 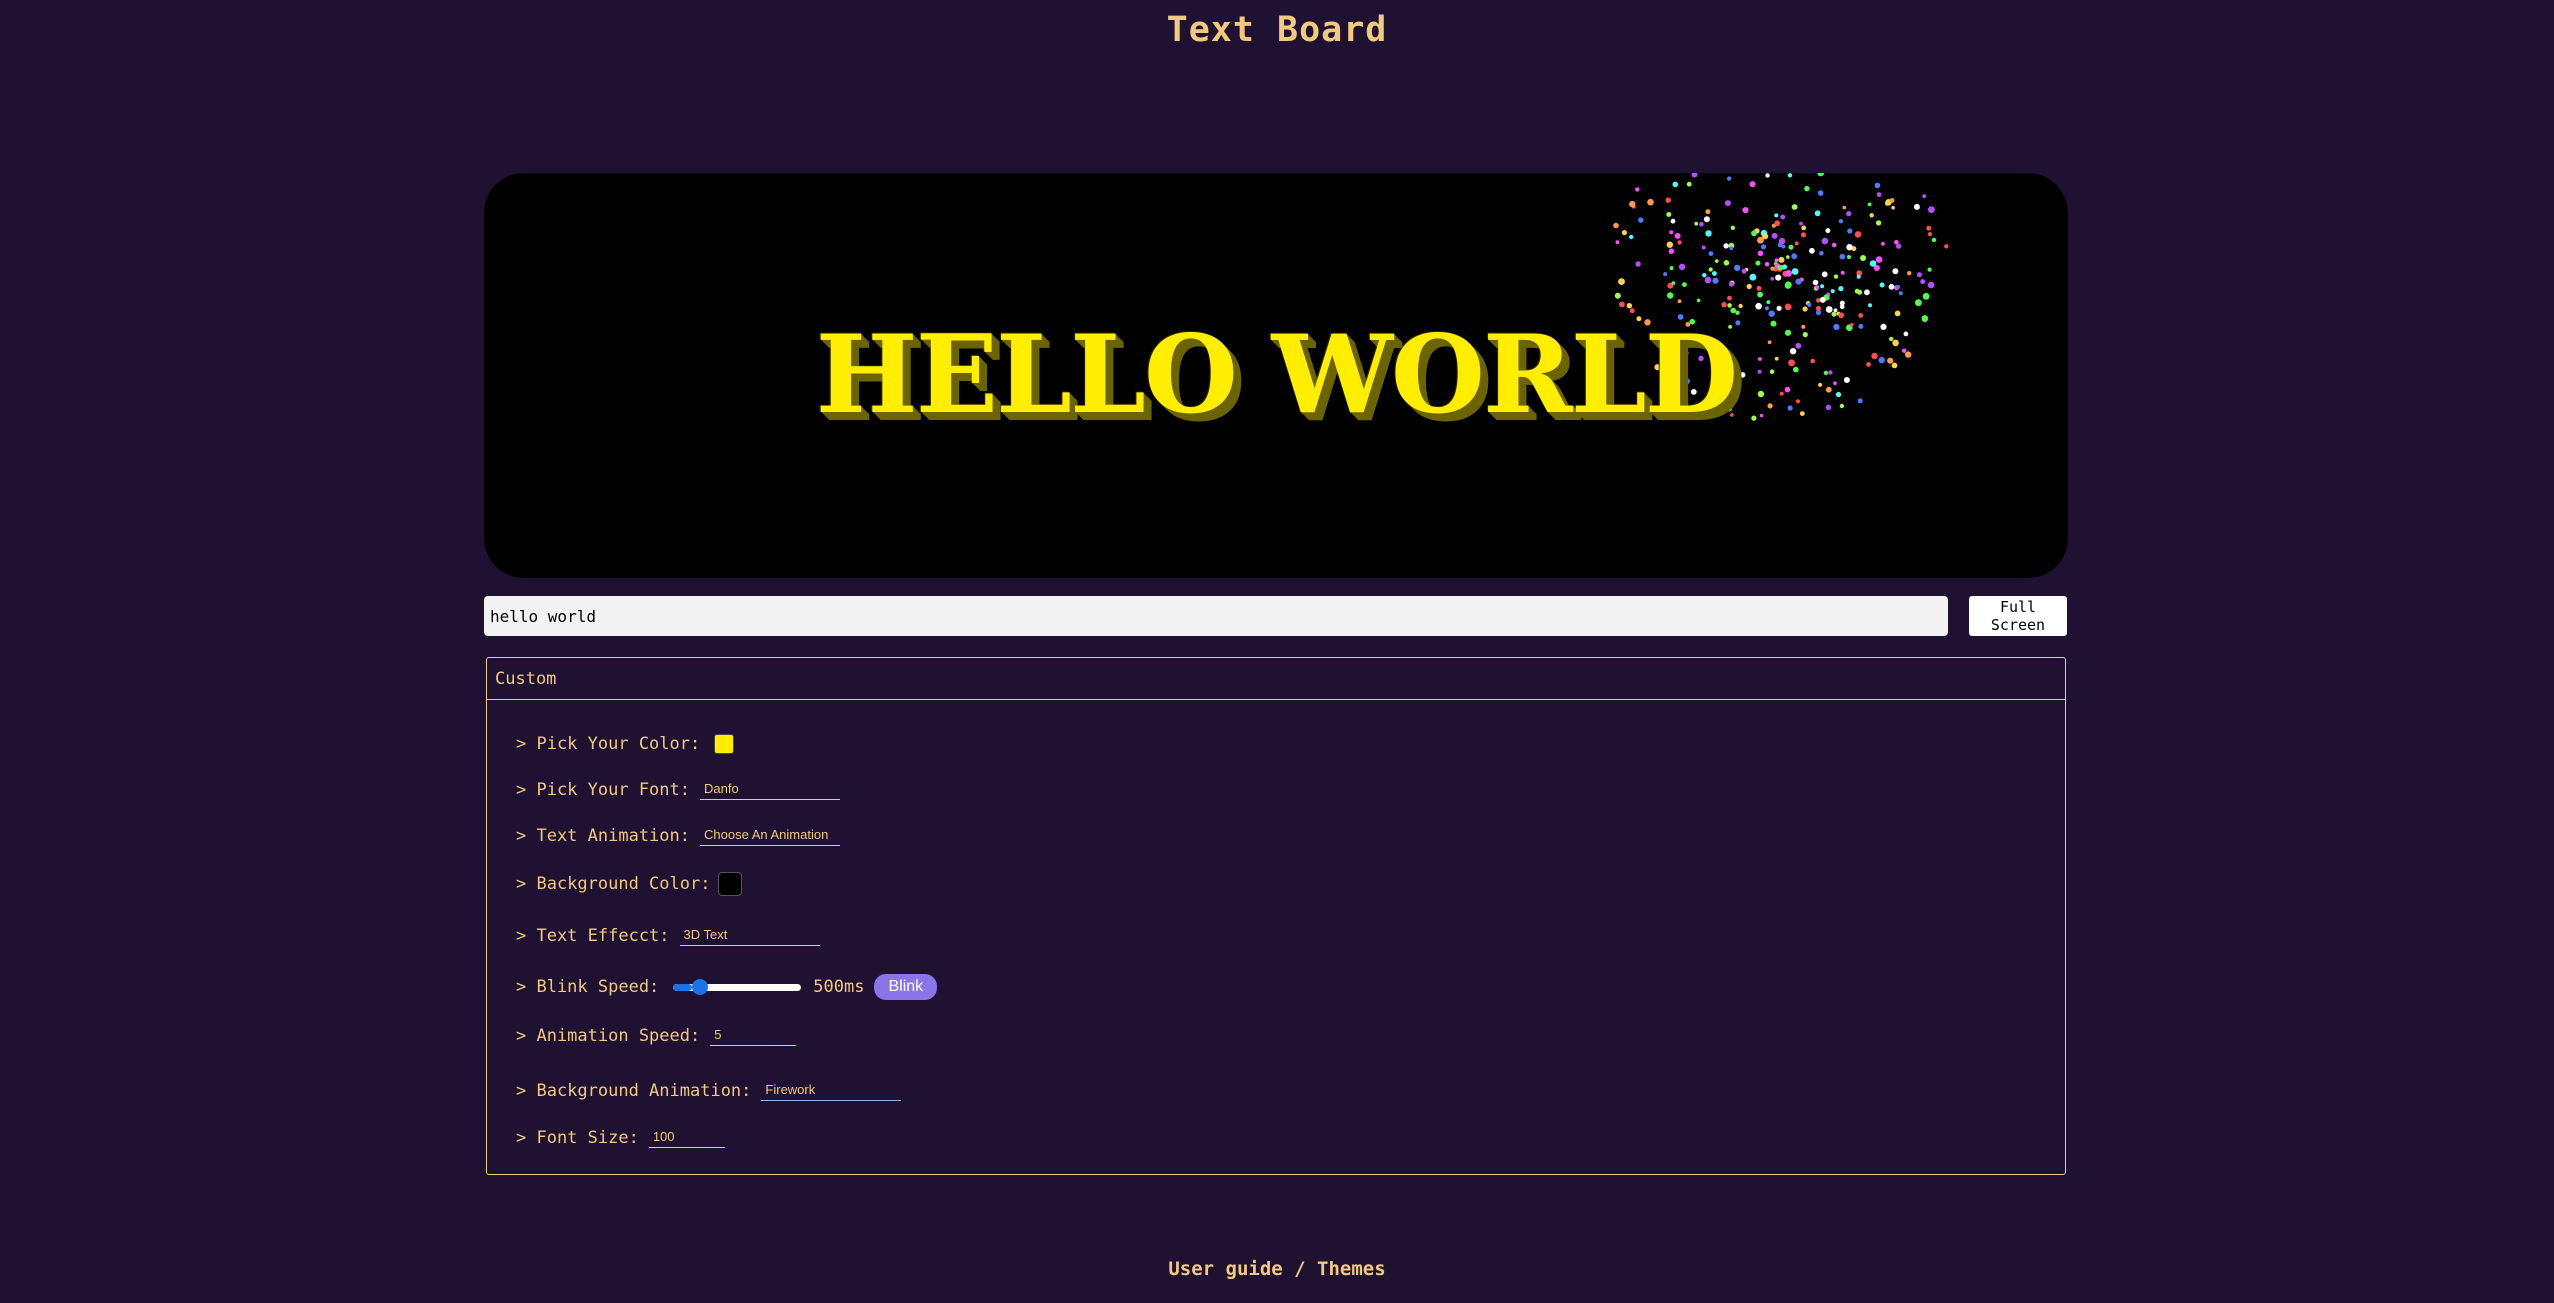 I want to click on background-color-row: > Background Color:, so click(x=629, y=884).